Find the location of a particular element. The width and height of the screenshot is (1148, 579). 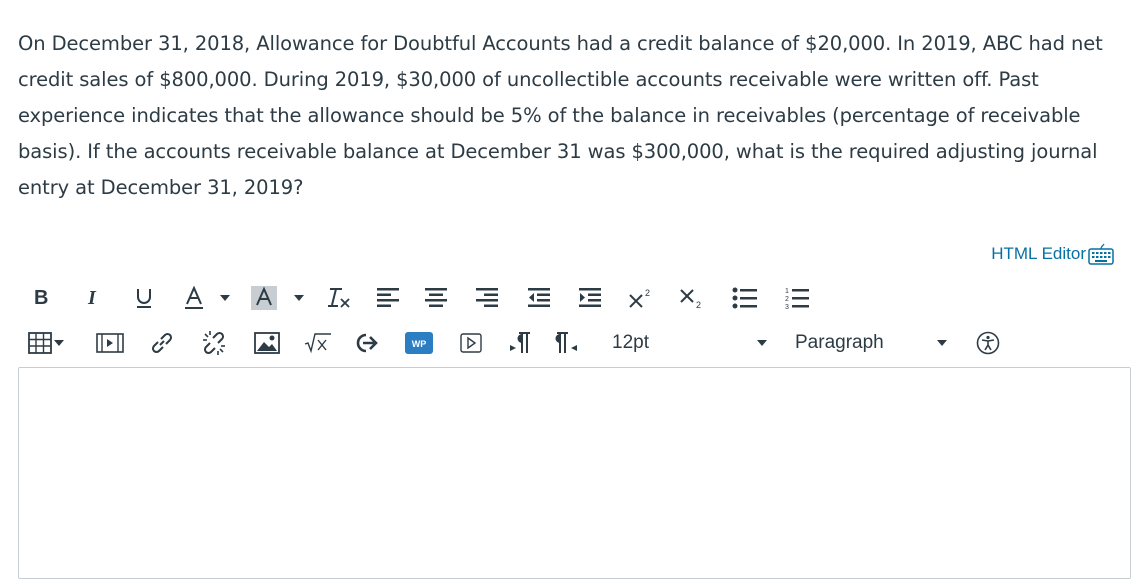

numbered-list-icon: 123 is located at coordinates (797, 298).